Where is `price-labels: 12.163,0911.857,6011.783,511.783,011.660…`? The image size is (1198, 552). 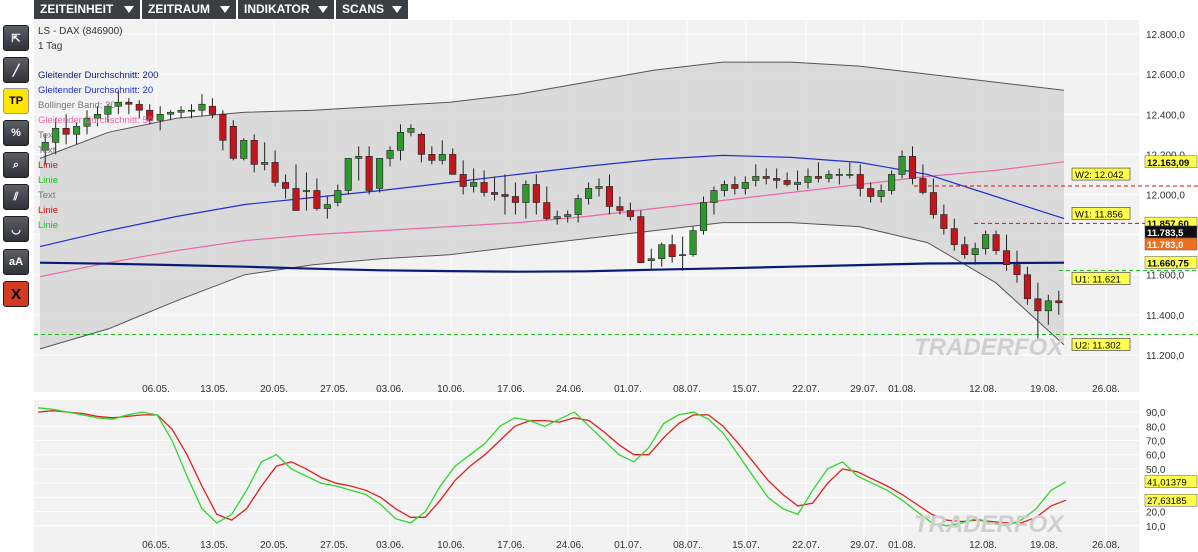 price-labels: 12.163,0911.857,6011.783,511.783,011.660… is located at coordinates (1171, 212).